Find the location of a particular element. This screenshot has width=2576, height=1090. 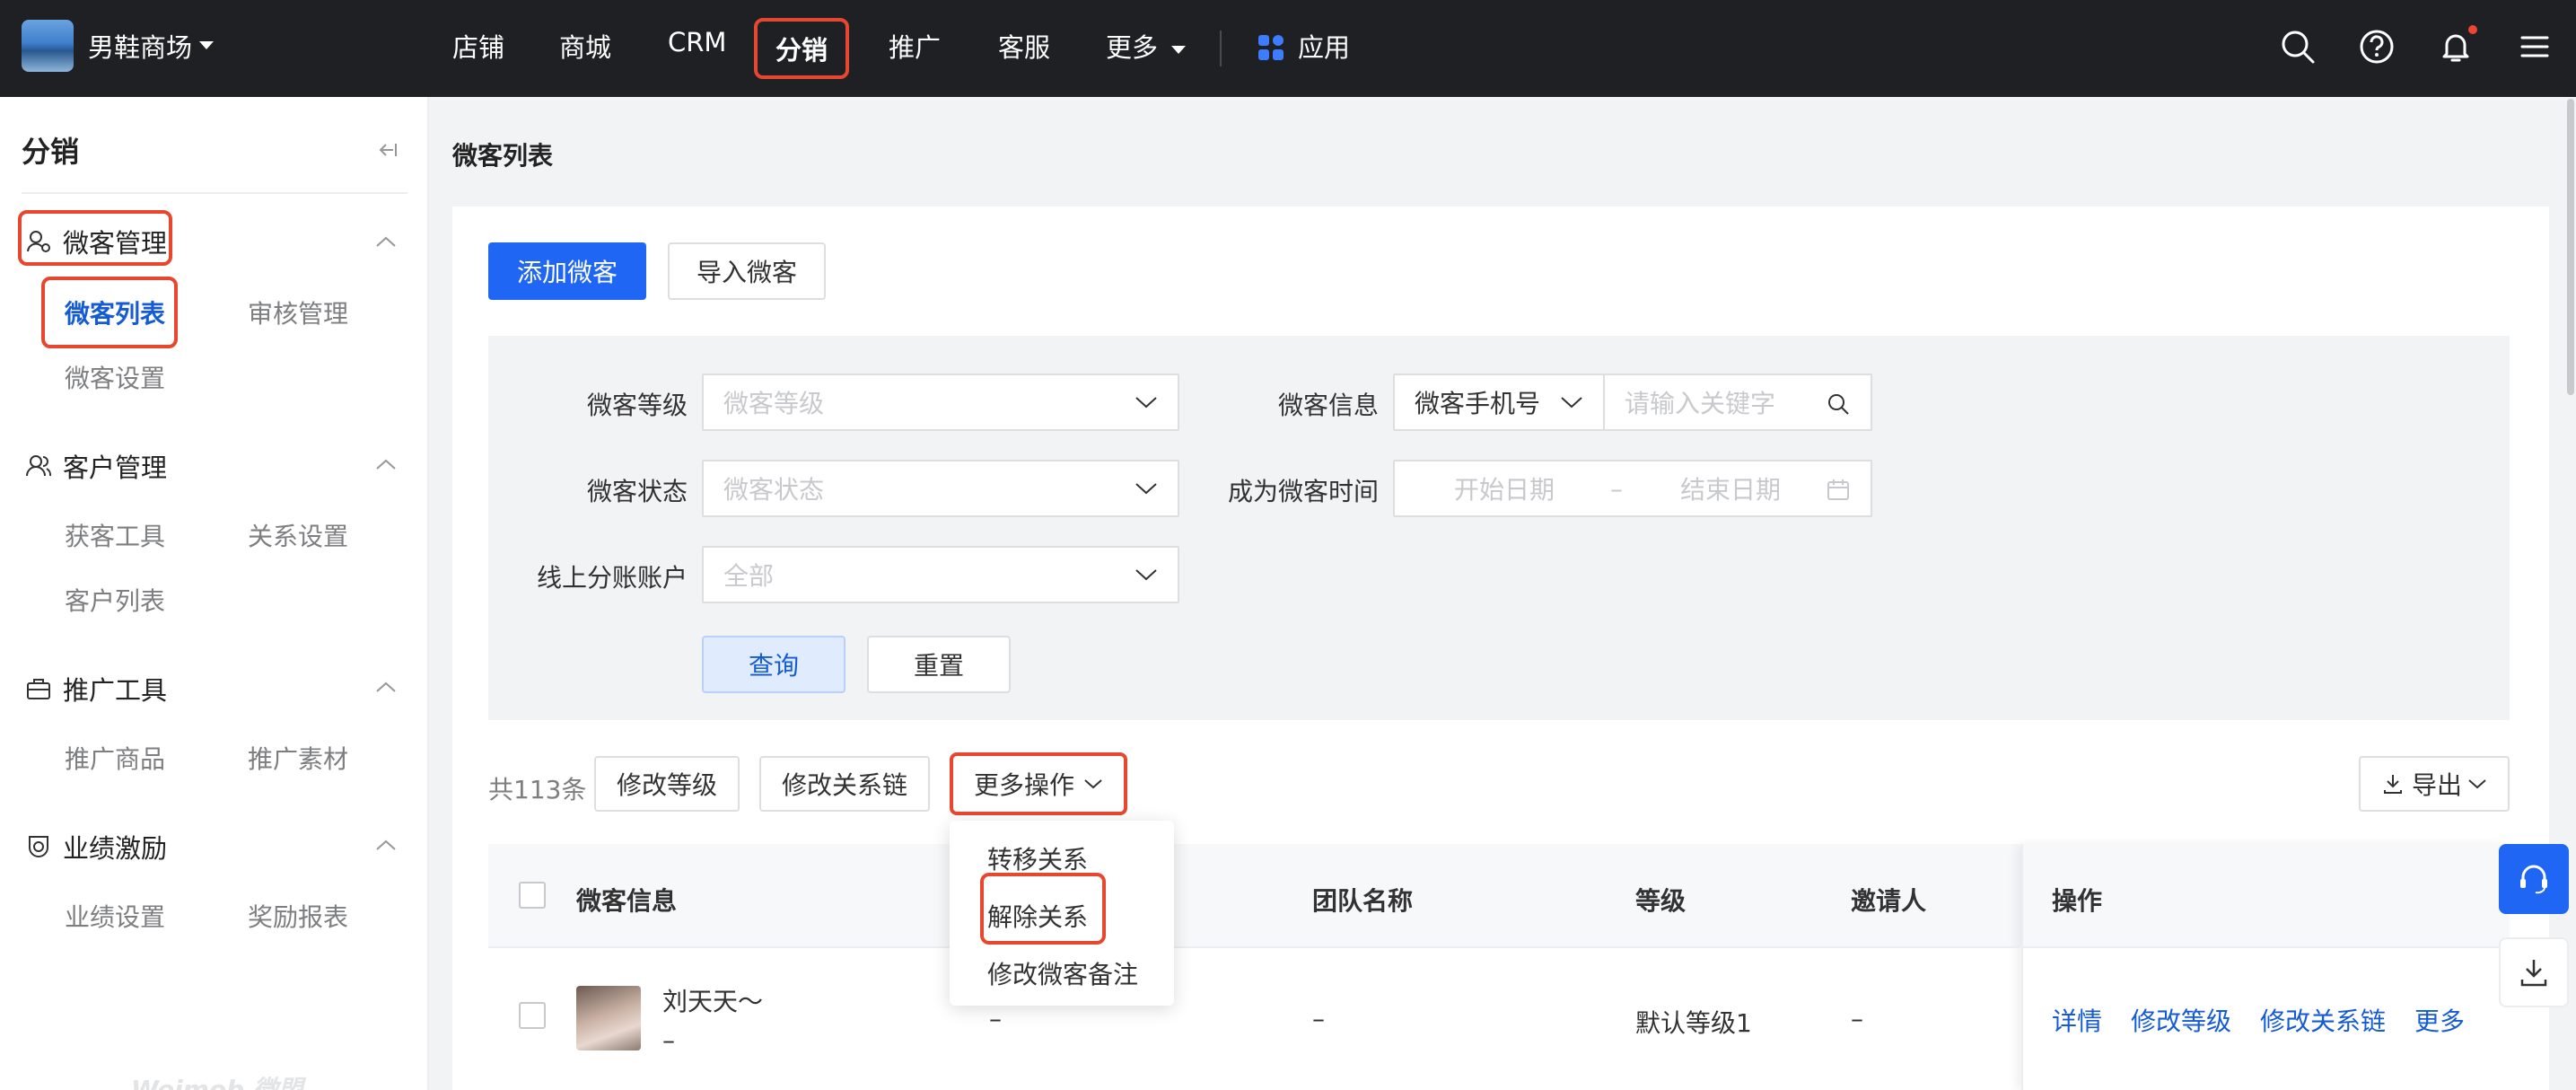

sidebar-group-performance-incentive: 业绩激励 is located at coordinates (96, 847).